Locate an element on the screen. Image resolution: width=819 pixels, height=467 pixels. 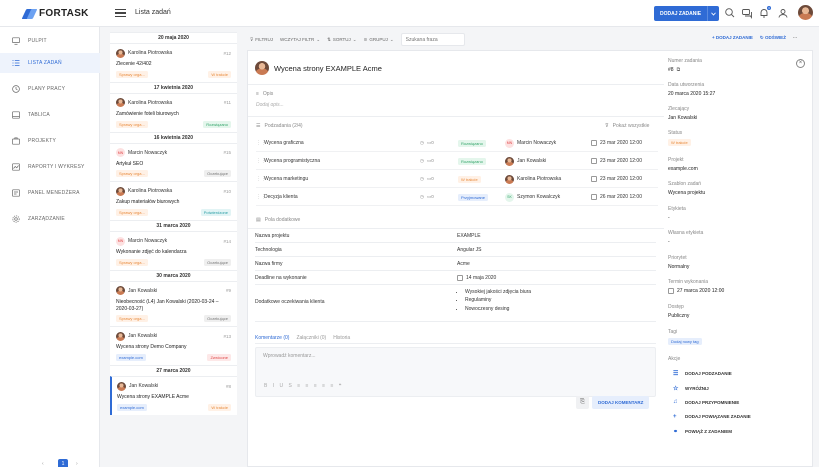
notification-badge: 3 is located at coordinates (769, 8).